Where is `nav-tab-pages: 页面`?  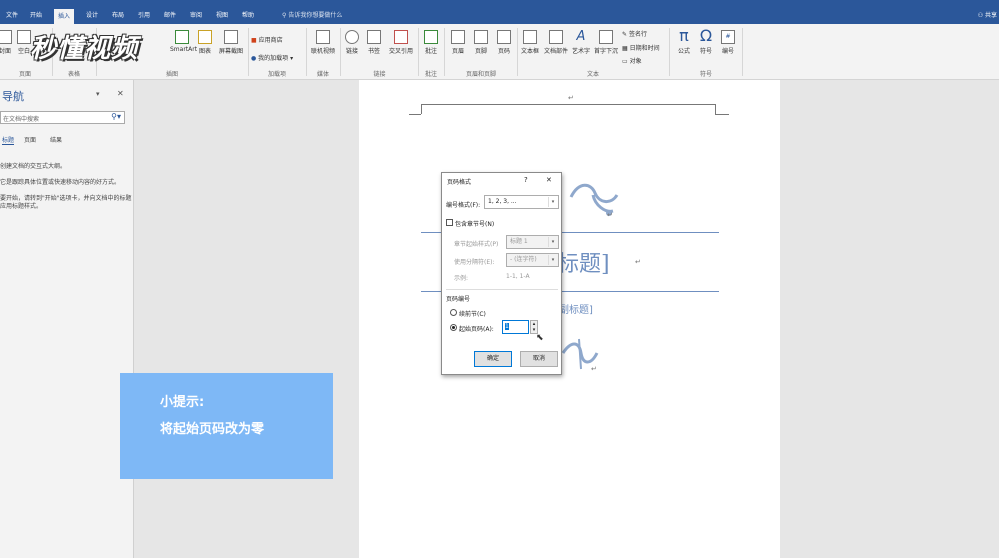 nav-tab-pages: 页面 is located at coordinates (30, 139).